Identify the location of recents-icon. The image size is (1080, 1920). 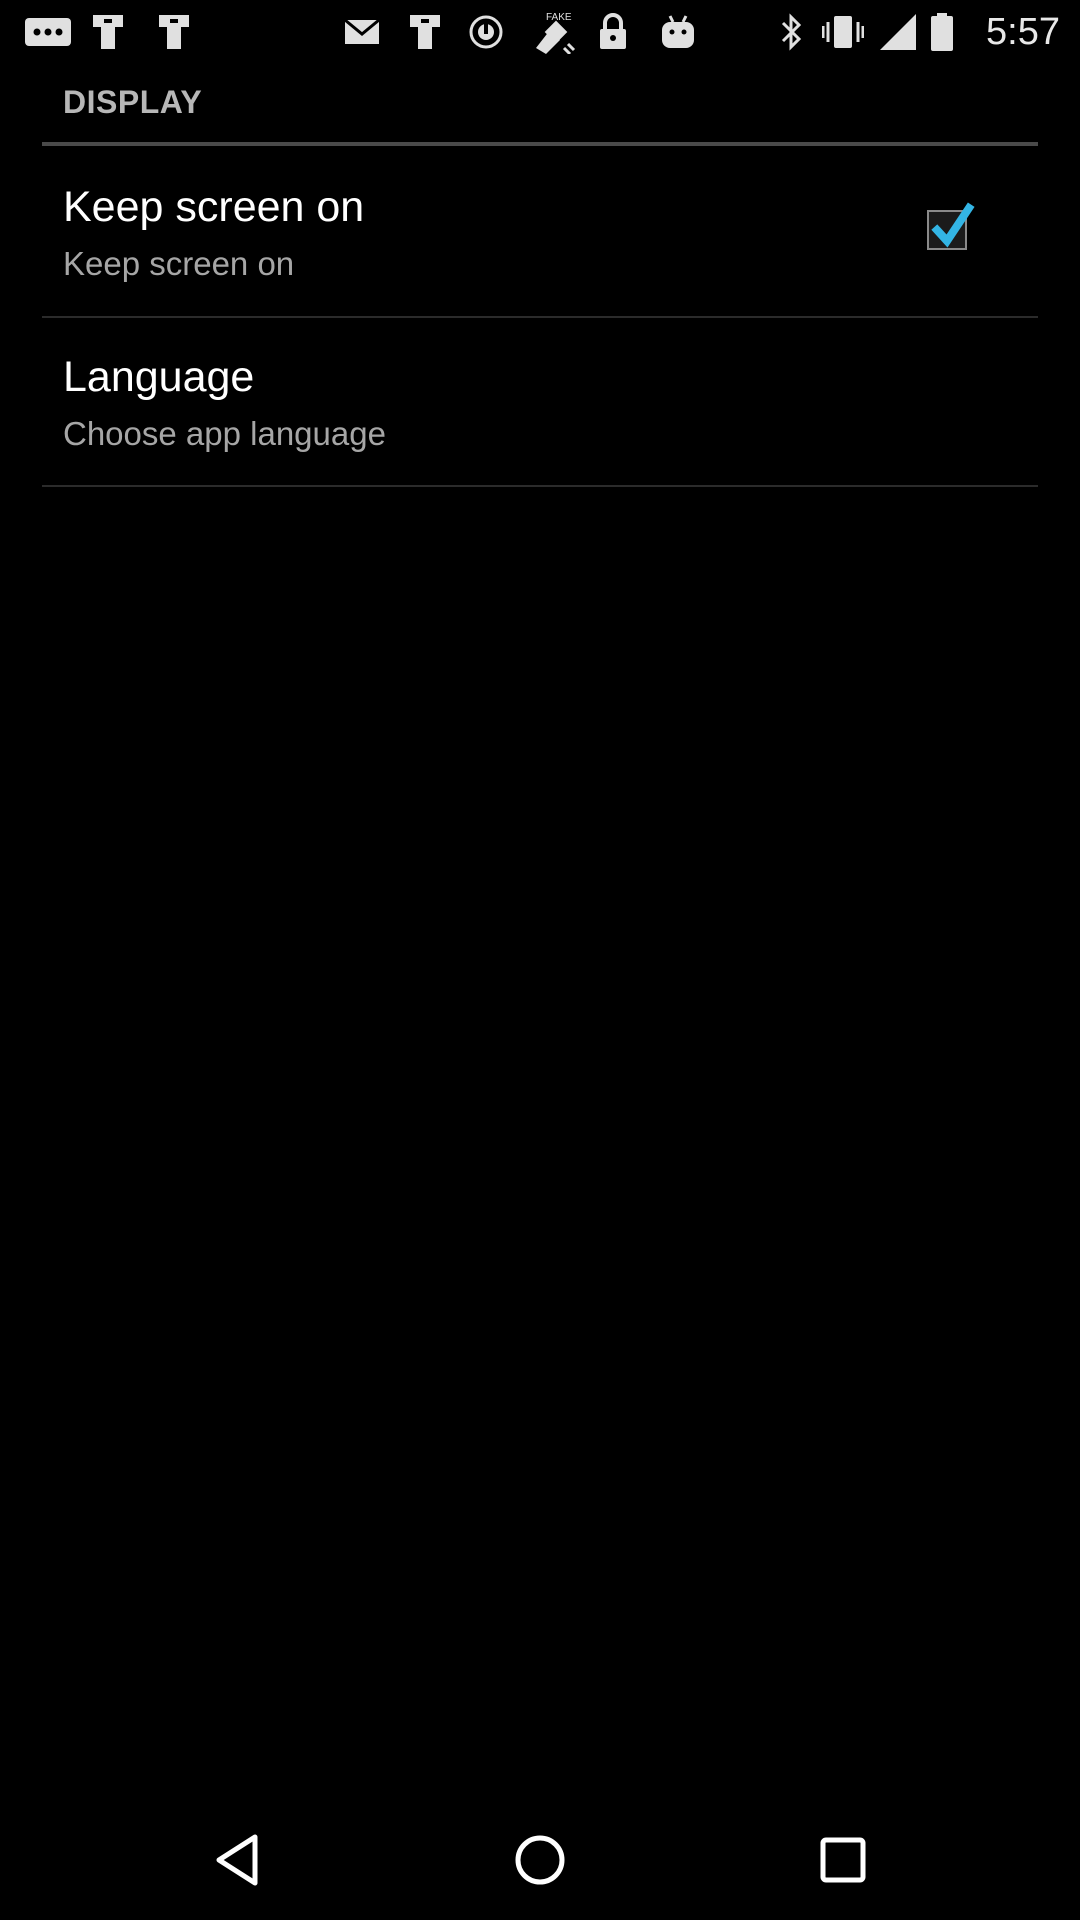
(843, 1860).